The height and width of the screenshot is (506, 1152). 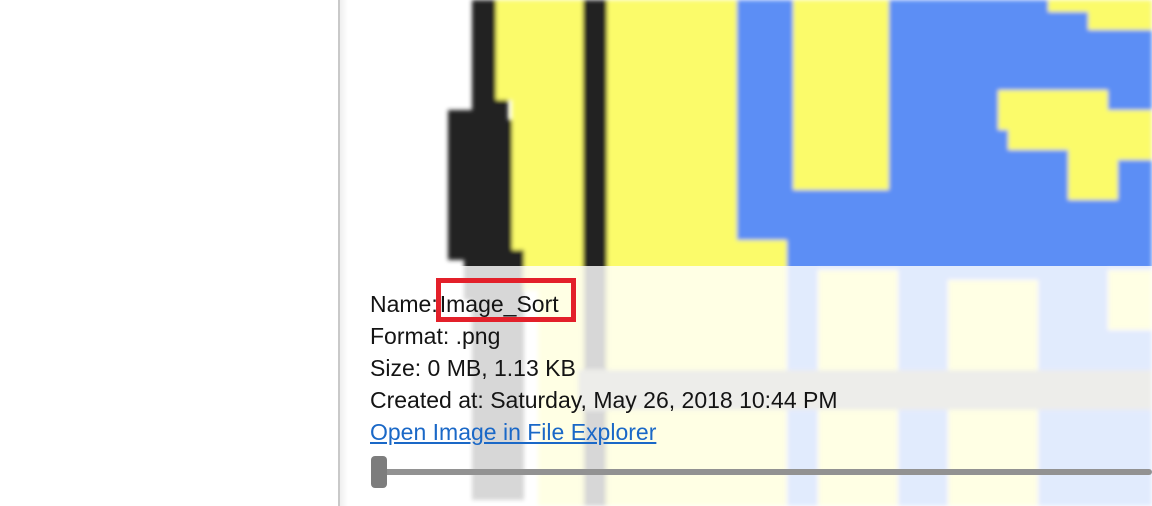 I want to click on created-value: Saturday, May 26, 2018 10:44 PM, so click(x=664, y=400).